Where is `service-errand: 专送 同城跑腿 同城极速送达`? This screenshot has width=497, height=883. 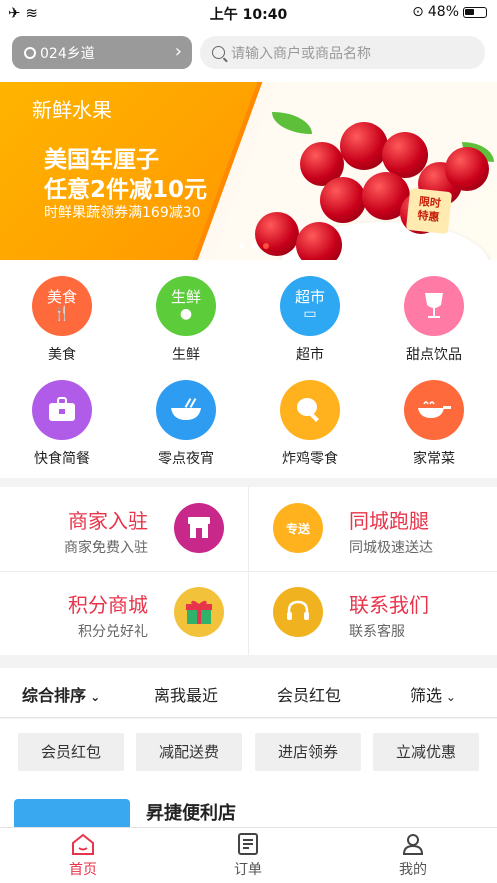
service-errand: 专送 同城跑腿 同城极速送达 is located at coordinates (373, 529).